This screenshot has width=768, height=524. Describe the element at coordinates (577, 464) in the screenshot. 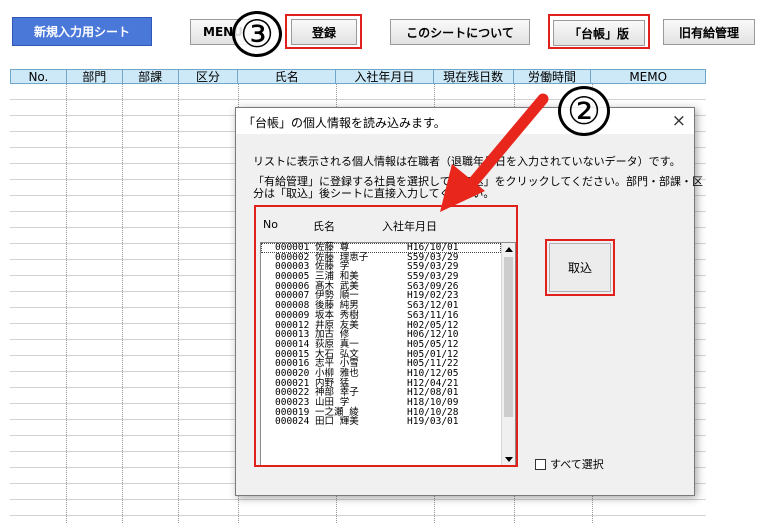

I see `select-all-label: すべて選択` at that location.